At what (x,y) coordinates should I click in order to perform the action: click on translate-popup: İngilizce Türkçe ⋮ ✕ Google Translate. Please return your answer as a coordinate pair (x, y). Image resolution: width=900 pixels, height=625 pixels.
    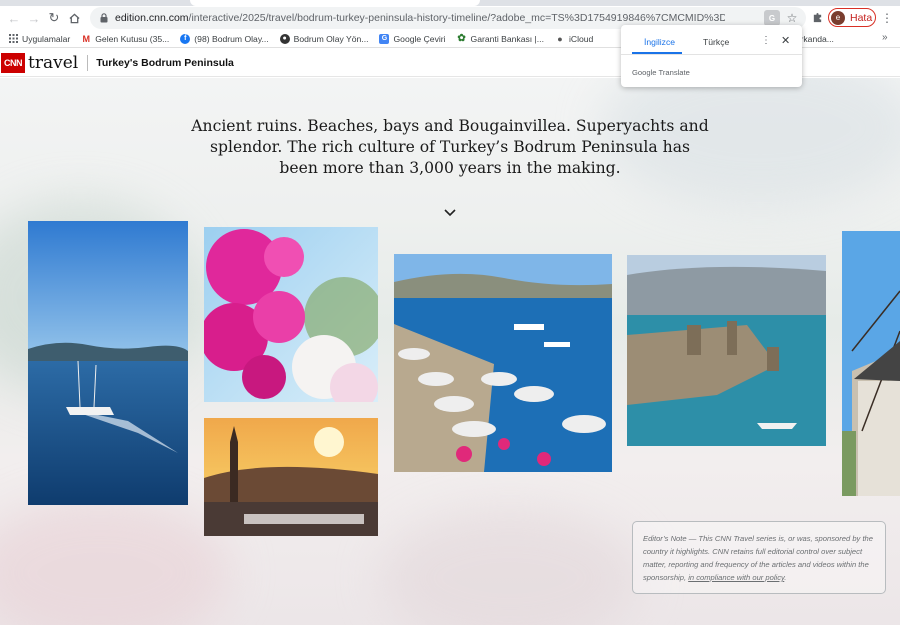
    Looking at the image, I should click on (711, 56).